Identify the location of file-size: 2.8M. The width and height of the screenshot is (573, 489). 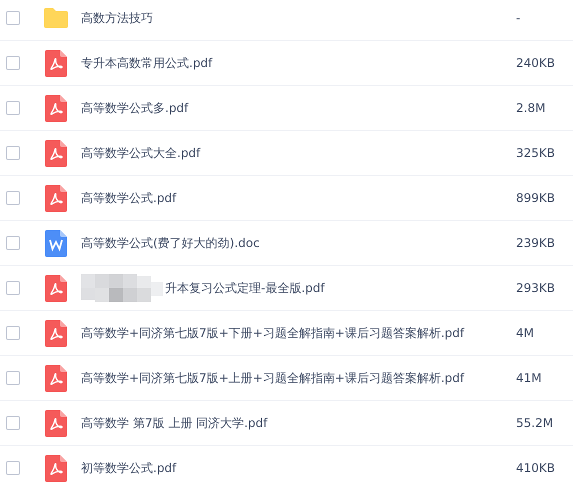
(531, 108).